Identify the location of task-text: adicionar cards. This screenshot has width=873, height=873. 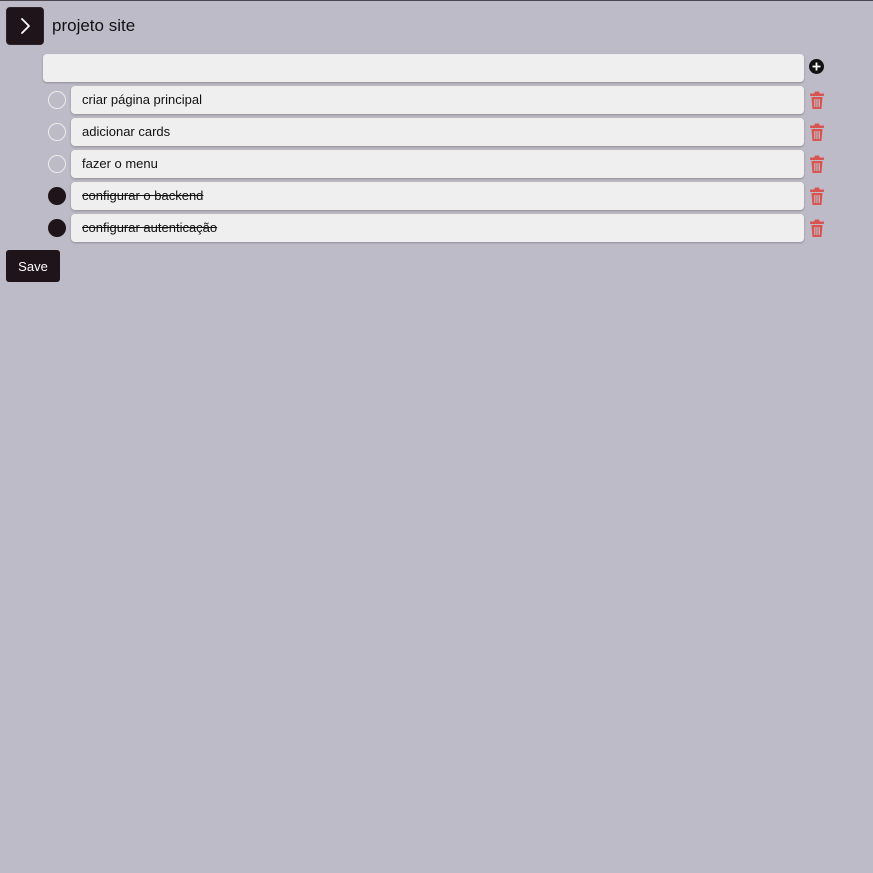
(437, 132).